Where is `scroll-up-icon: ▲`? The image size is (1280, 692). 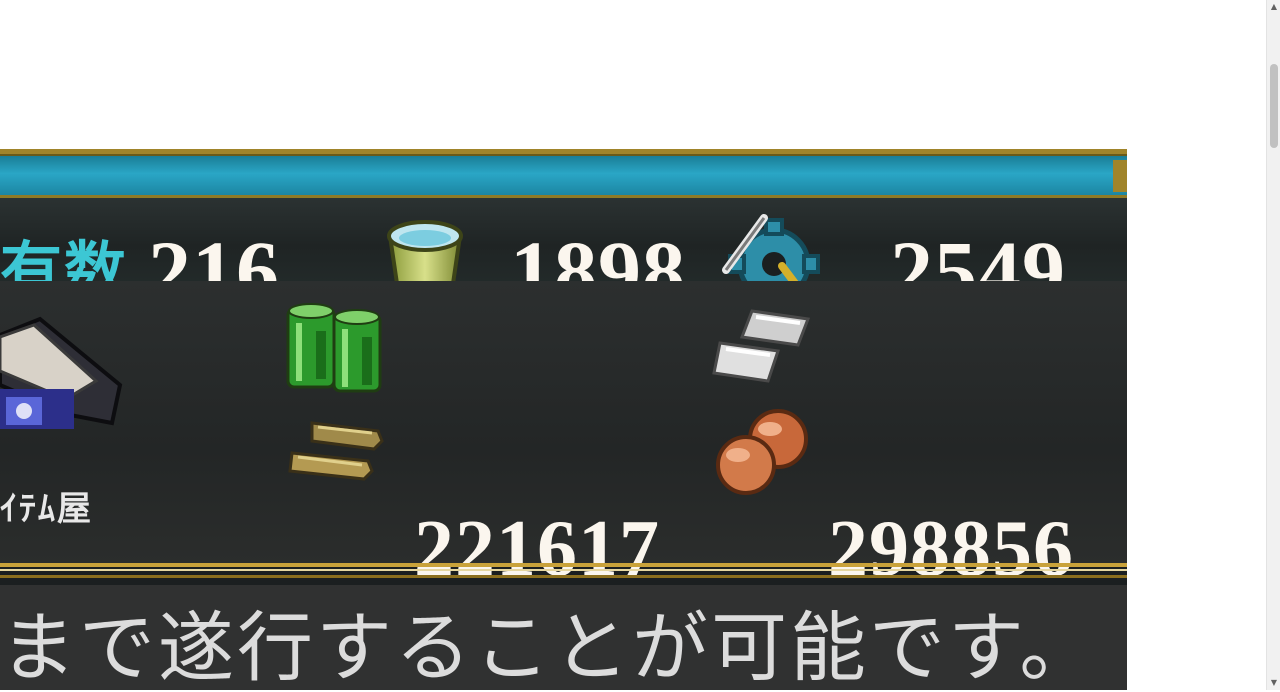 scroll-up-icon: ▲ is located at coordinates (1273, 7).